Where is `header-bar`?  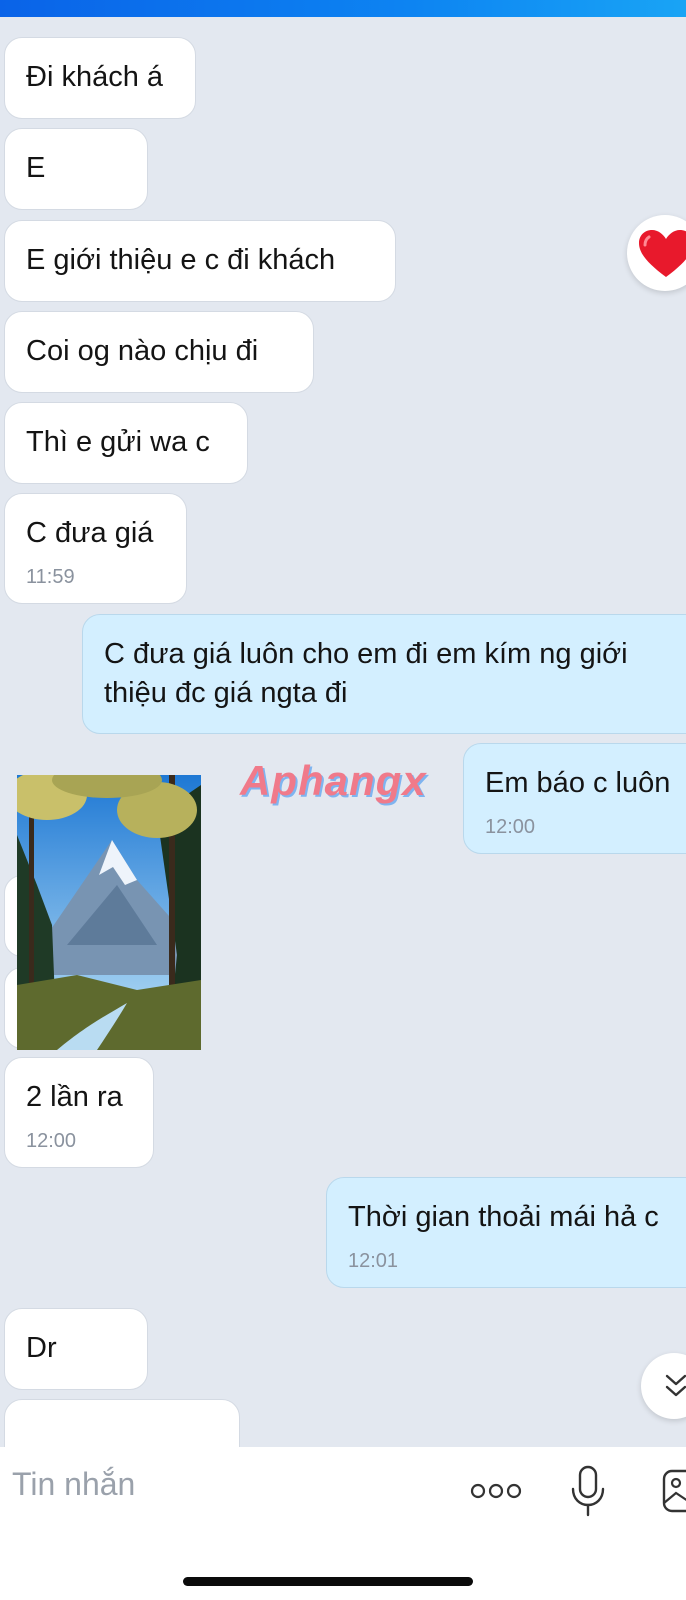
header-bar is located at coordinates (343, 8).